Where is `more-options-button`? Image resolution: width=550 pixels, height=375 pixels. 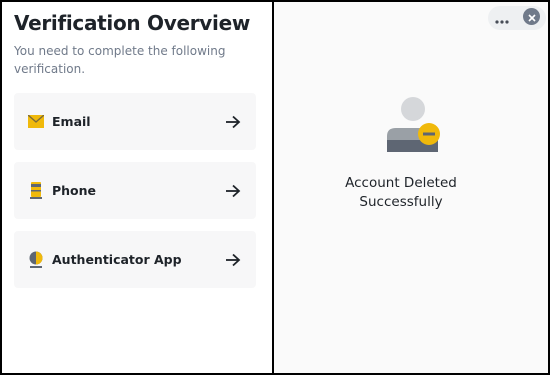
more-options-button is located at coordinates (502, 18).